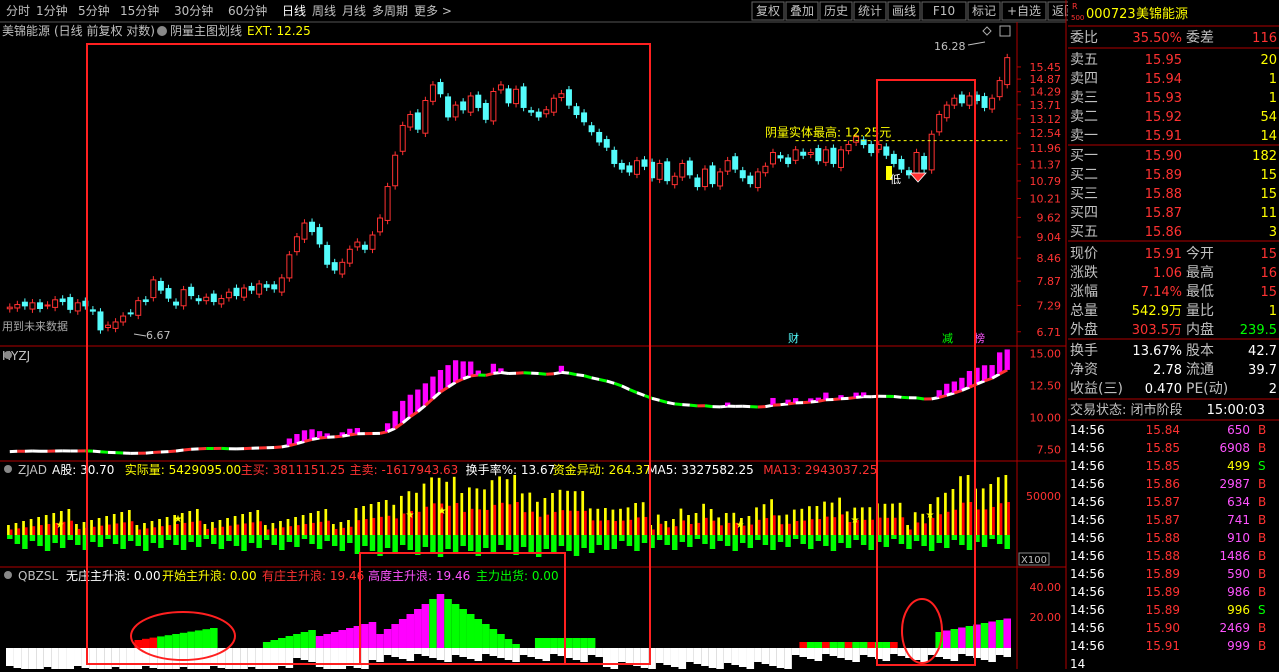 This screenshot has height=672, width=1279. I want to click on qbzsl-dropdown-icon, so click(8, 575).